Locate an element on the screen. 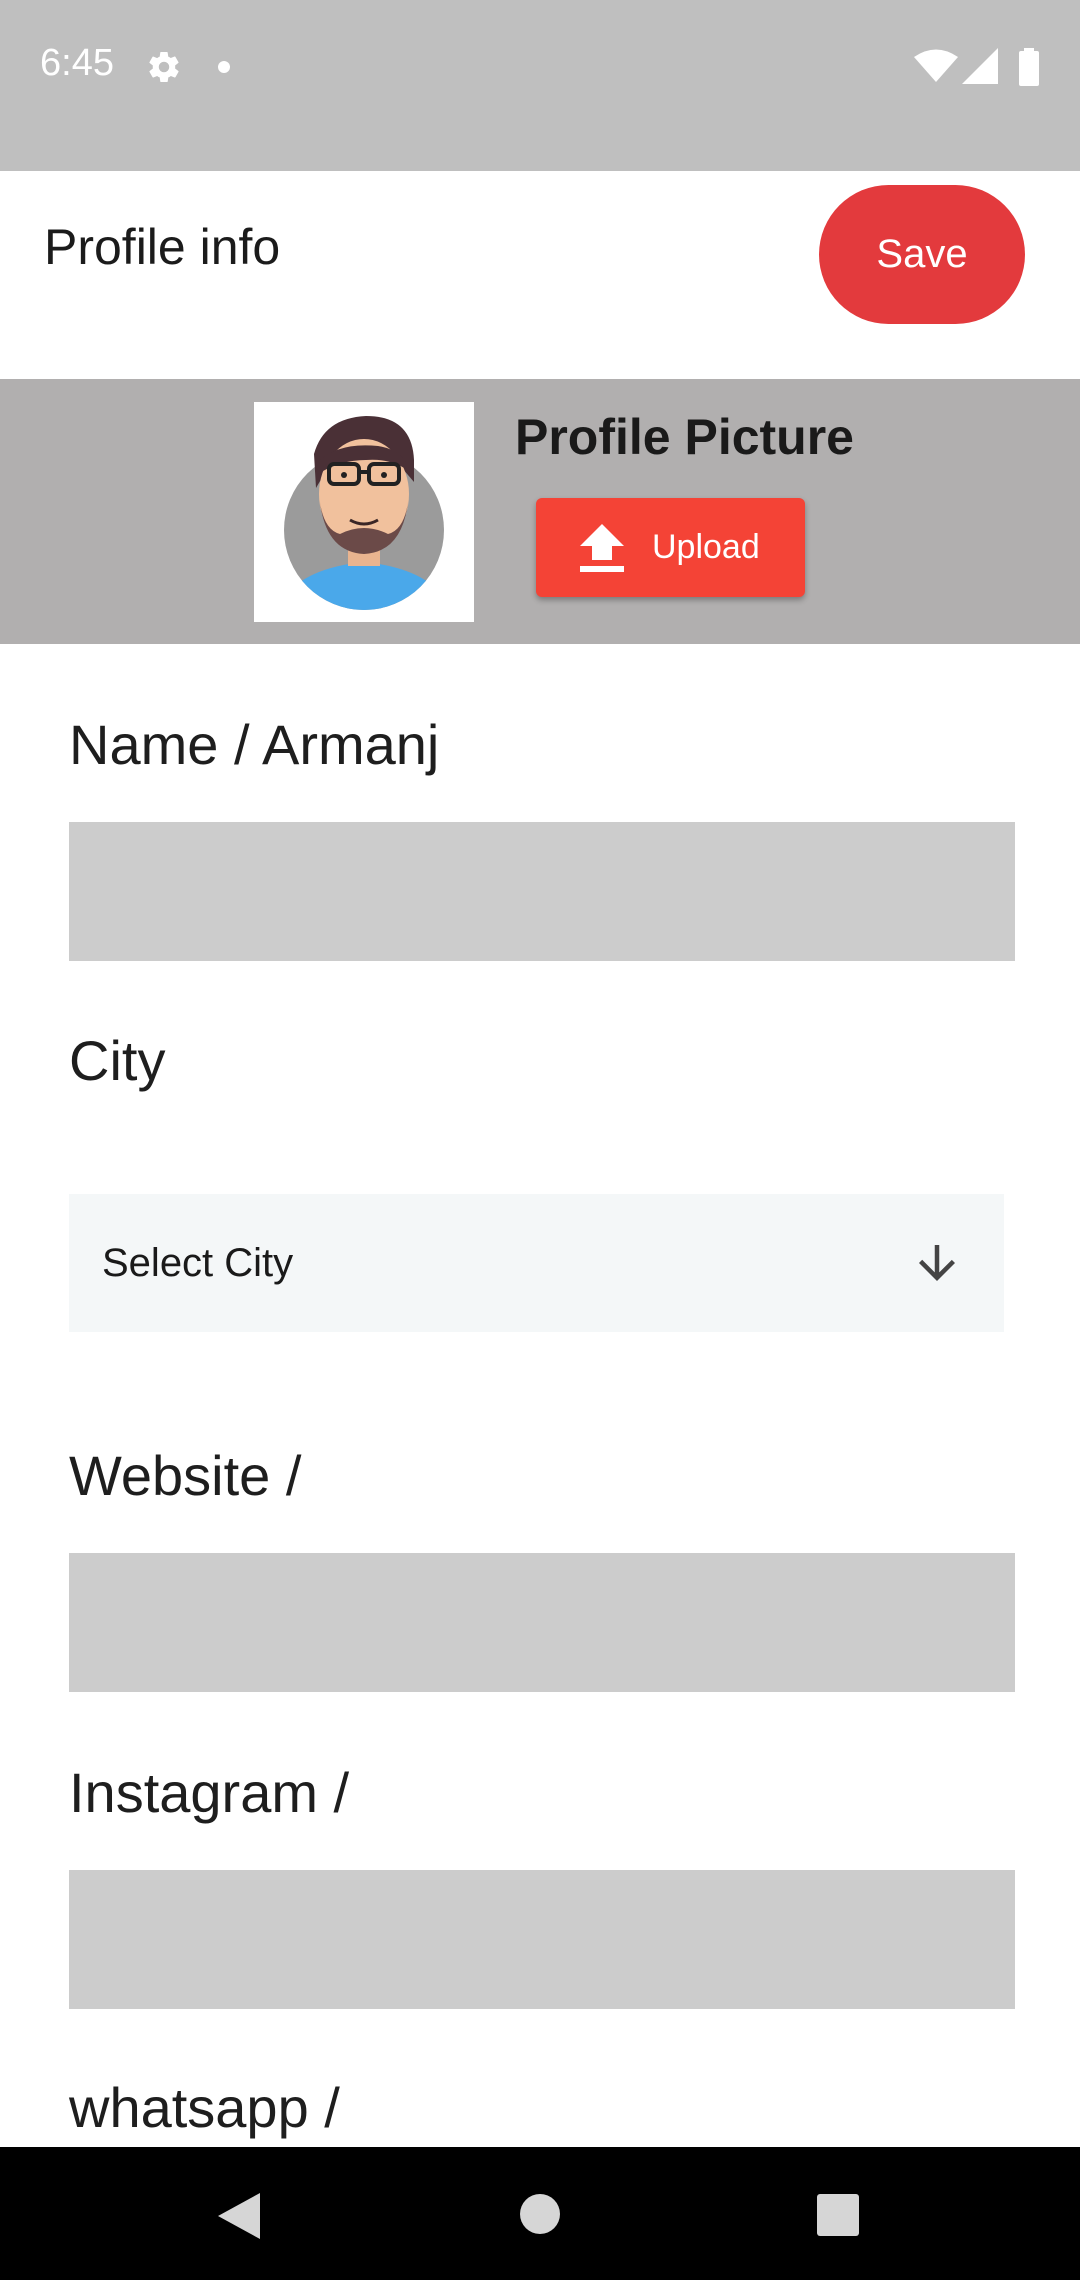  battery-icon is located at coordinates (1029, 67).